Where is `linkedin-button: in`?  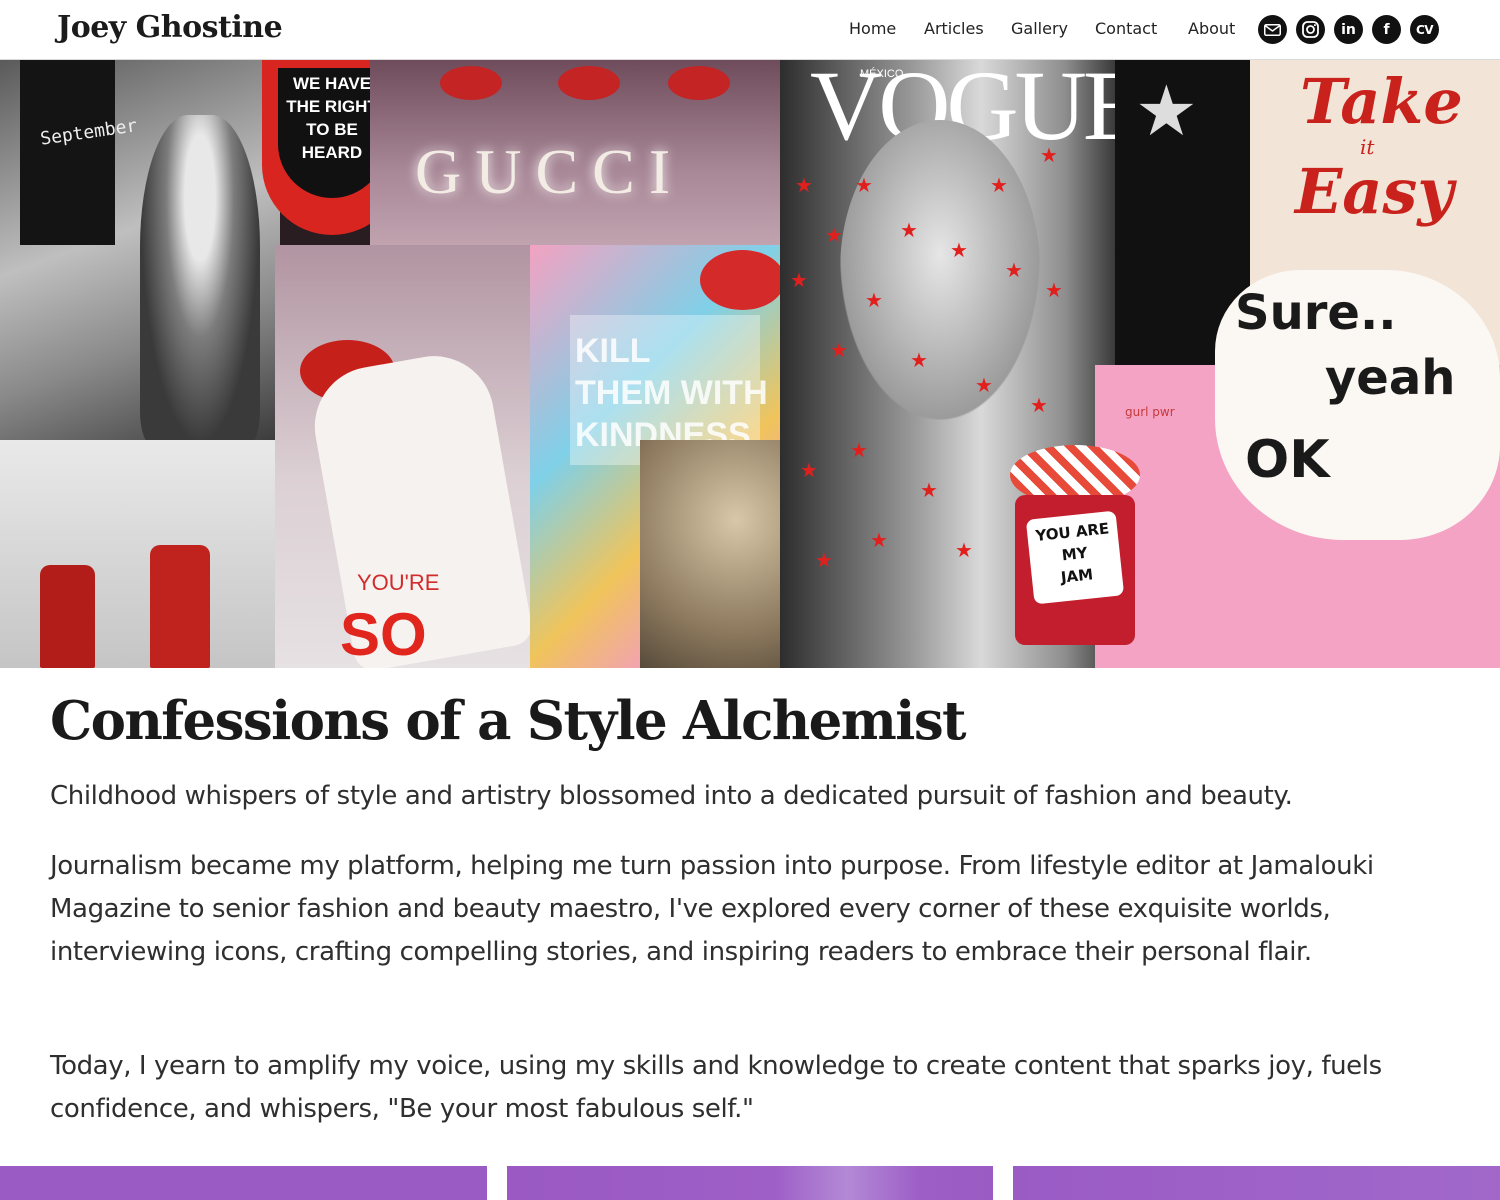
linkedin-button: in is located at coordinates (1348, 29).